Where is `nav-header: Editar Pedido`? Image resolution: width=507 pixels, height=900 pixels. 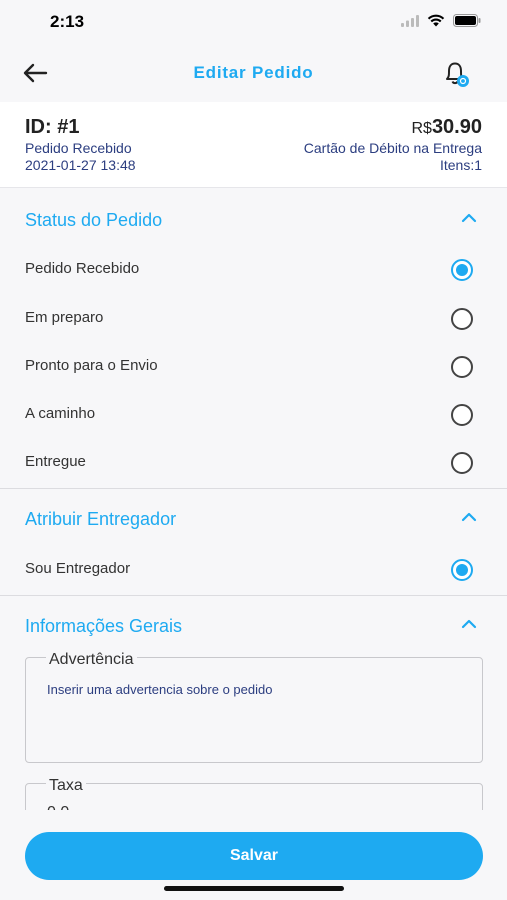 nav-header: Editar Pedido is located at coordinates (253, 73).